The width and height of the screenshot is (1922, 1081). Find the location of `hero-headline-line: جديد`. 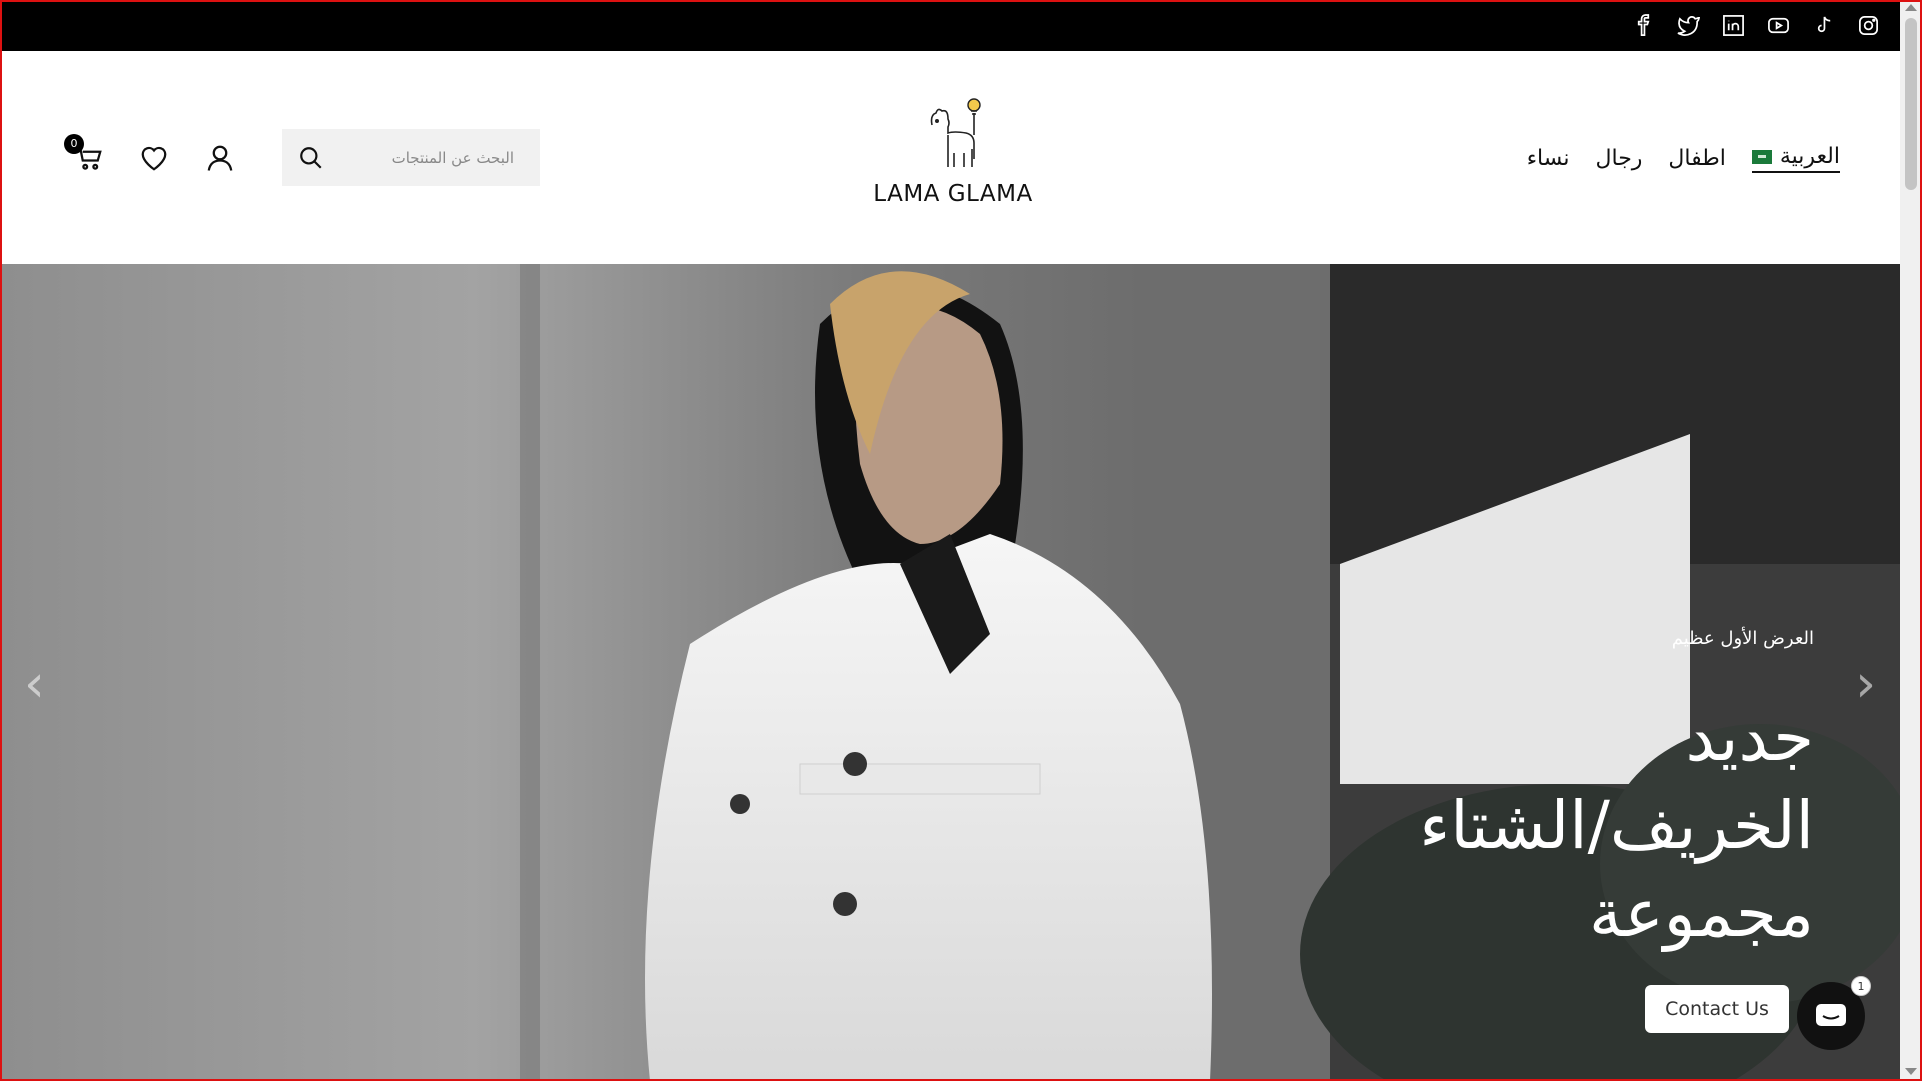

hero-headline-line: جديد is located at coordinates (1749, 737).